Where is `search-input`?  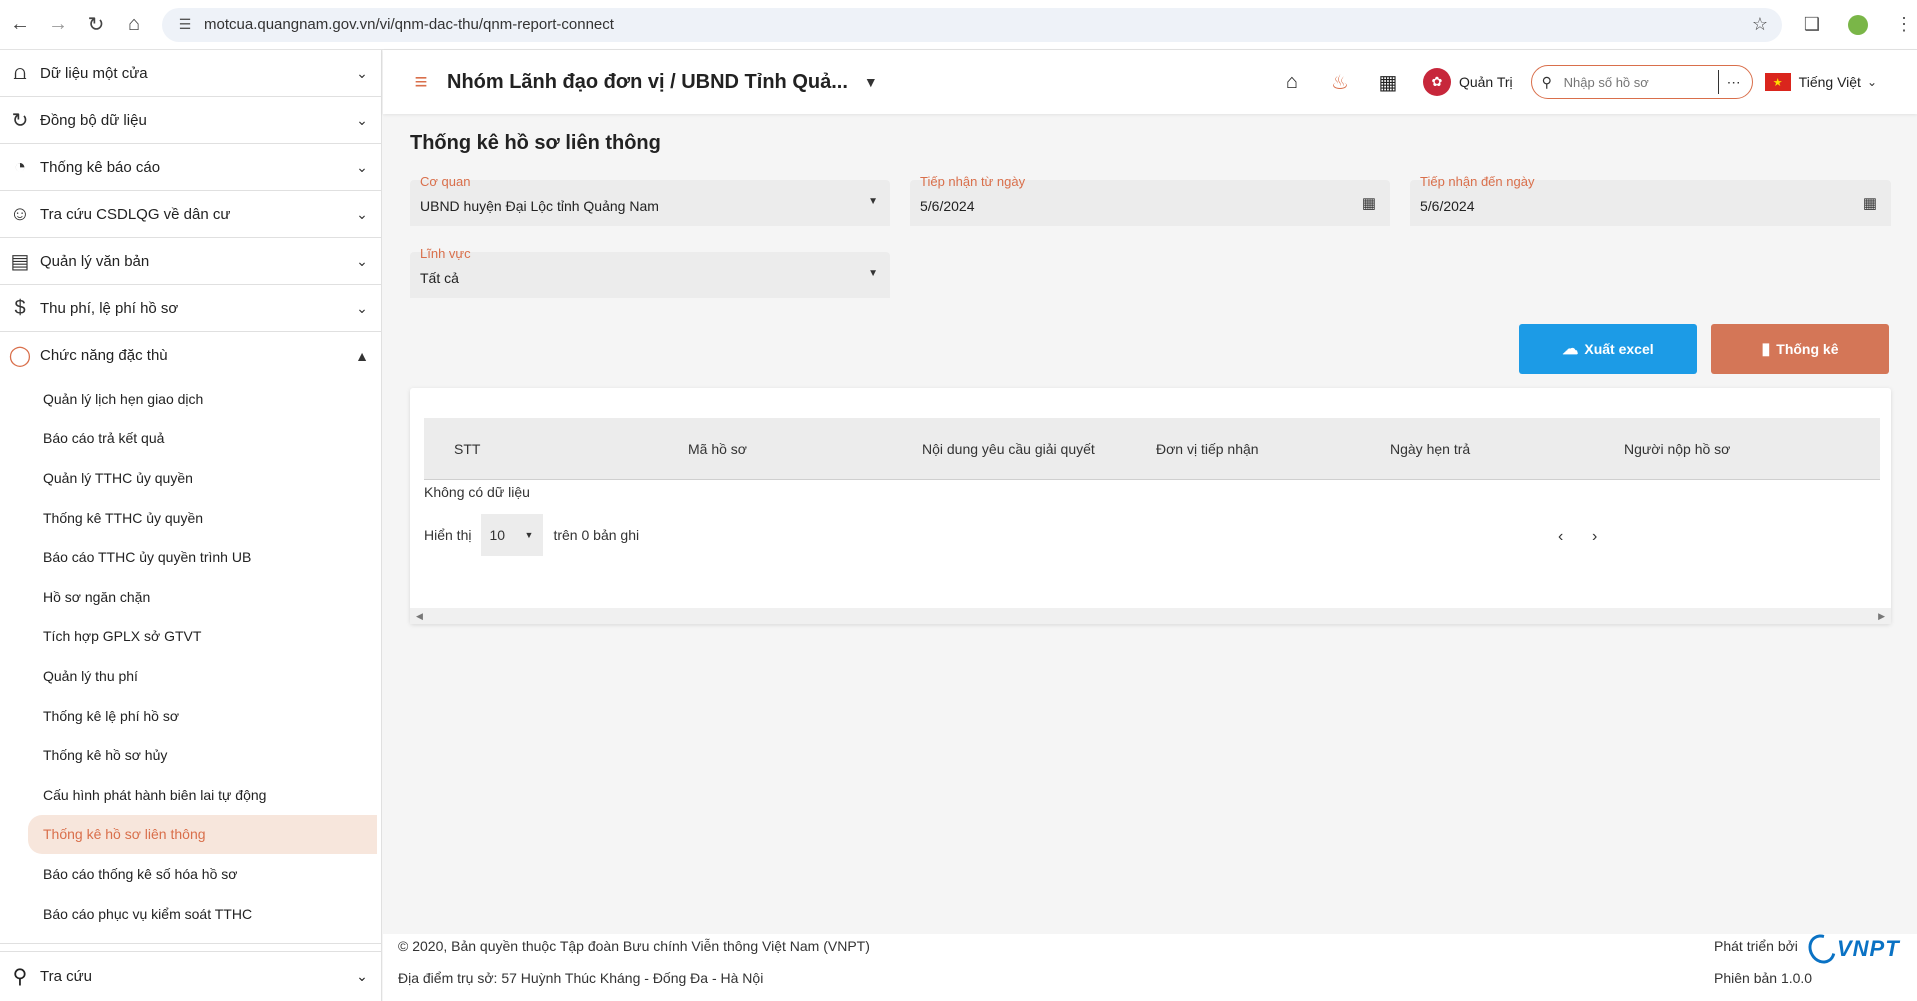
search-input is located at coordinates (1638, 82).